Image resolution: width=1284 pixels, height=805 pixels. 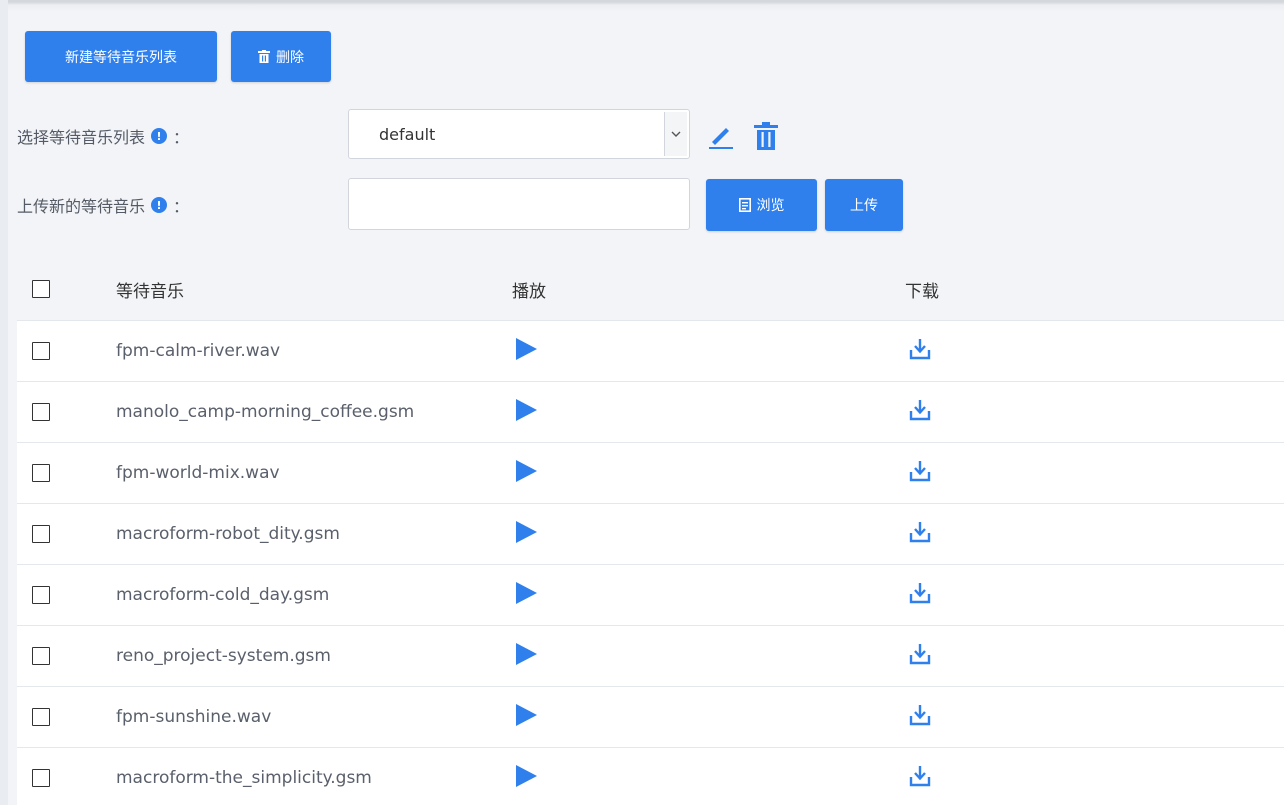 What do you see at coordinates (150, 291) in the screenshot?
I see `header-name: 等待音乐` at bounding box center [150, 291].